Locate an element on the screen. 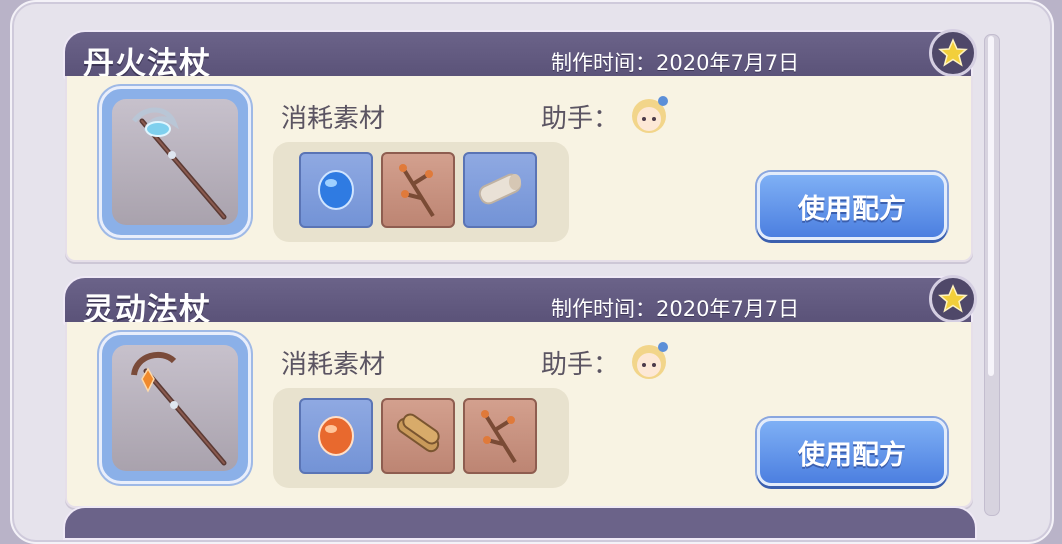  recipe-header: 丹火法杖 制作时间：2020年7月7日 is located at coordinates (518, 56).